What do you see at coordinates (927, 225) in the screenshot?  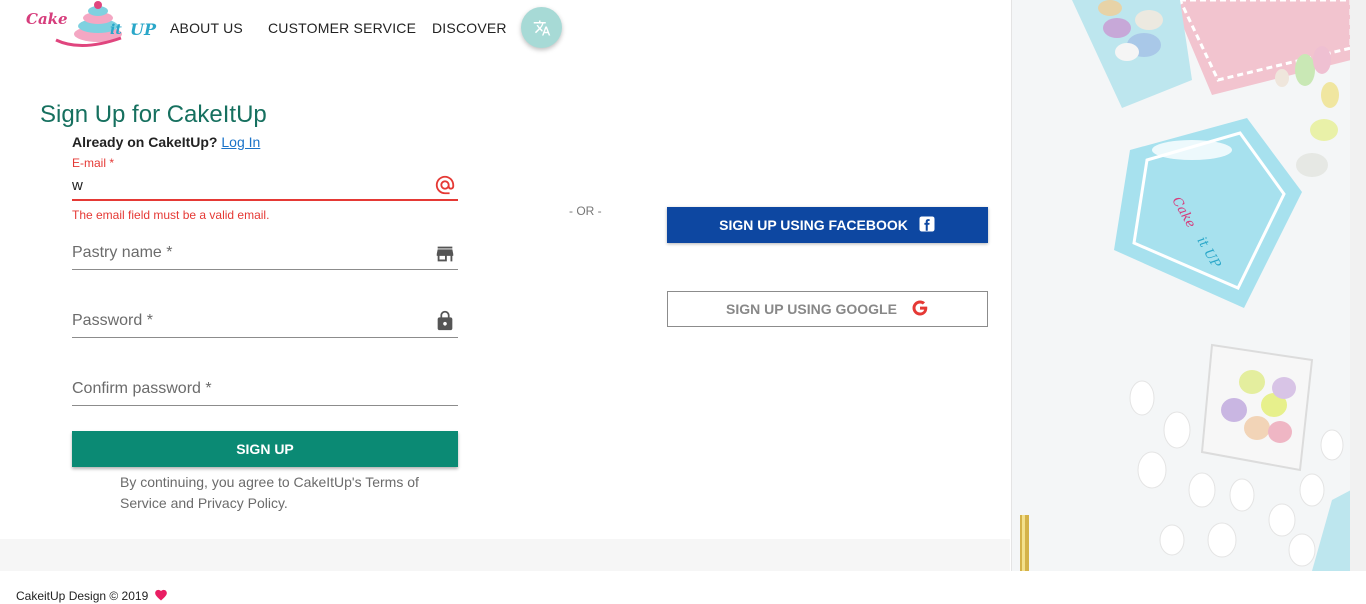 I see `facebook-icon` at bounding box center [927, 225].